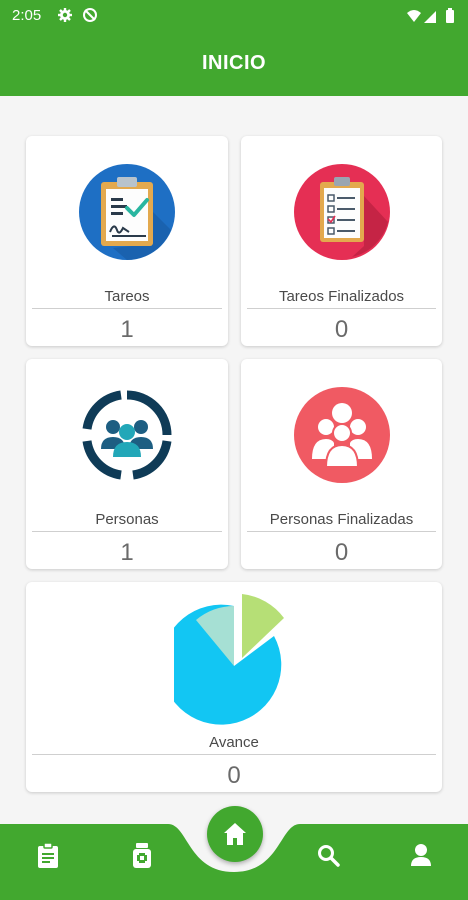 The image size is (468, 900). I want to click on home-icon, so click(235, 834).